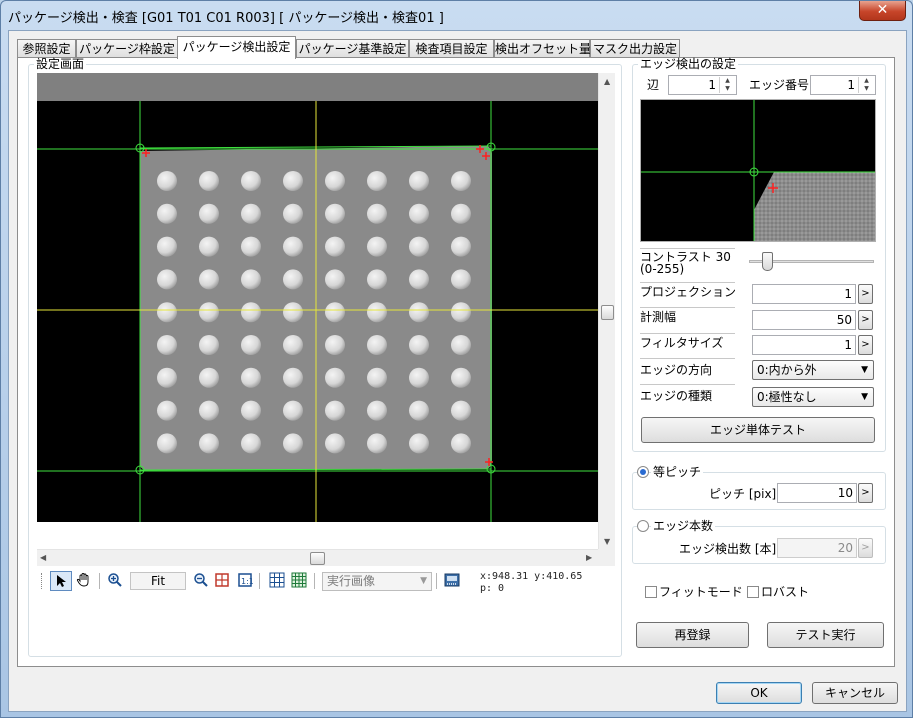 The height and width of the screenshot is (718, 913). Describe the element at coordinates (817, 493) in the screenshot. I see `pitch-field: 10` at that location.